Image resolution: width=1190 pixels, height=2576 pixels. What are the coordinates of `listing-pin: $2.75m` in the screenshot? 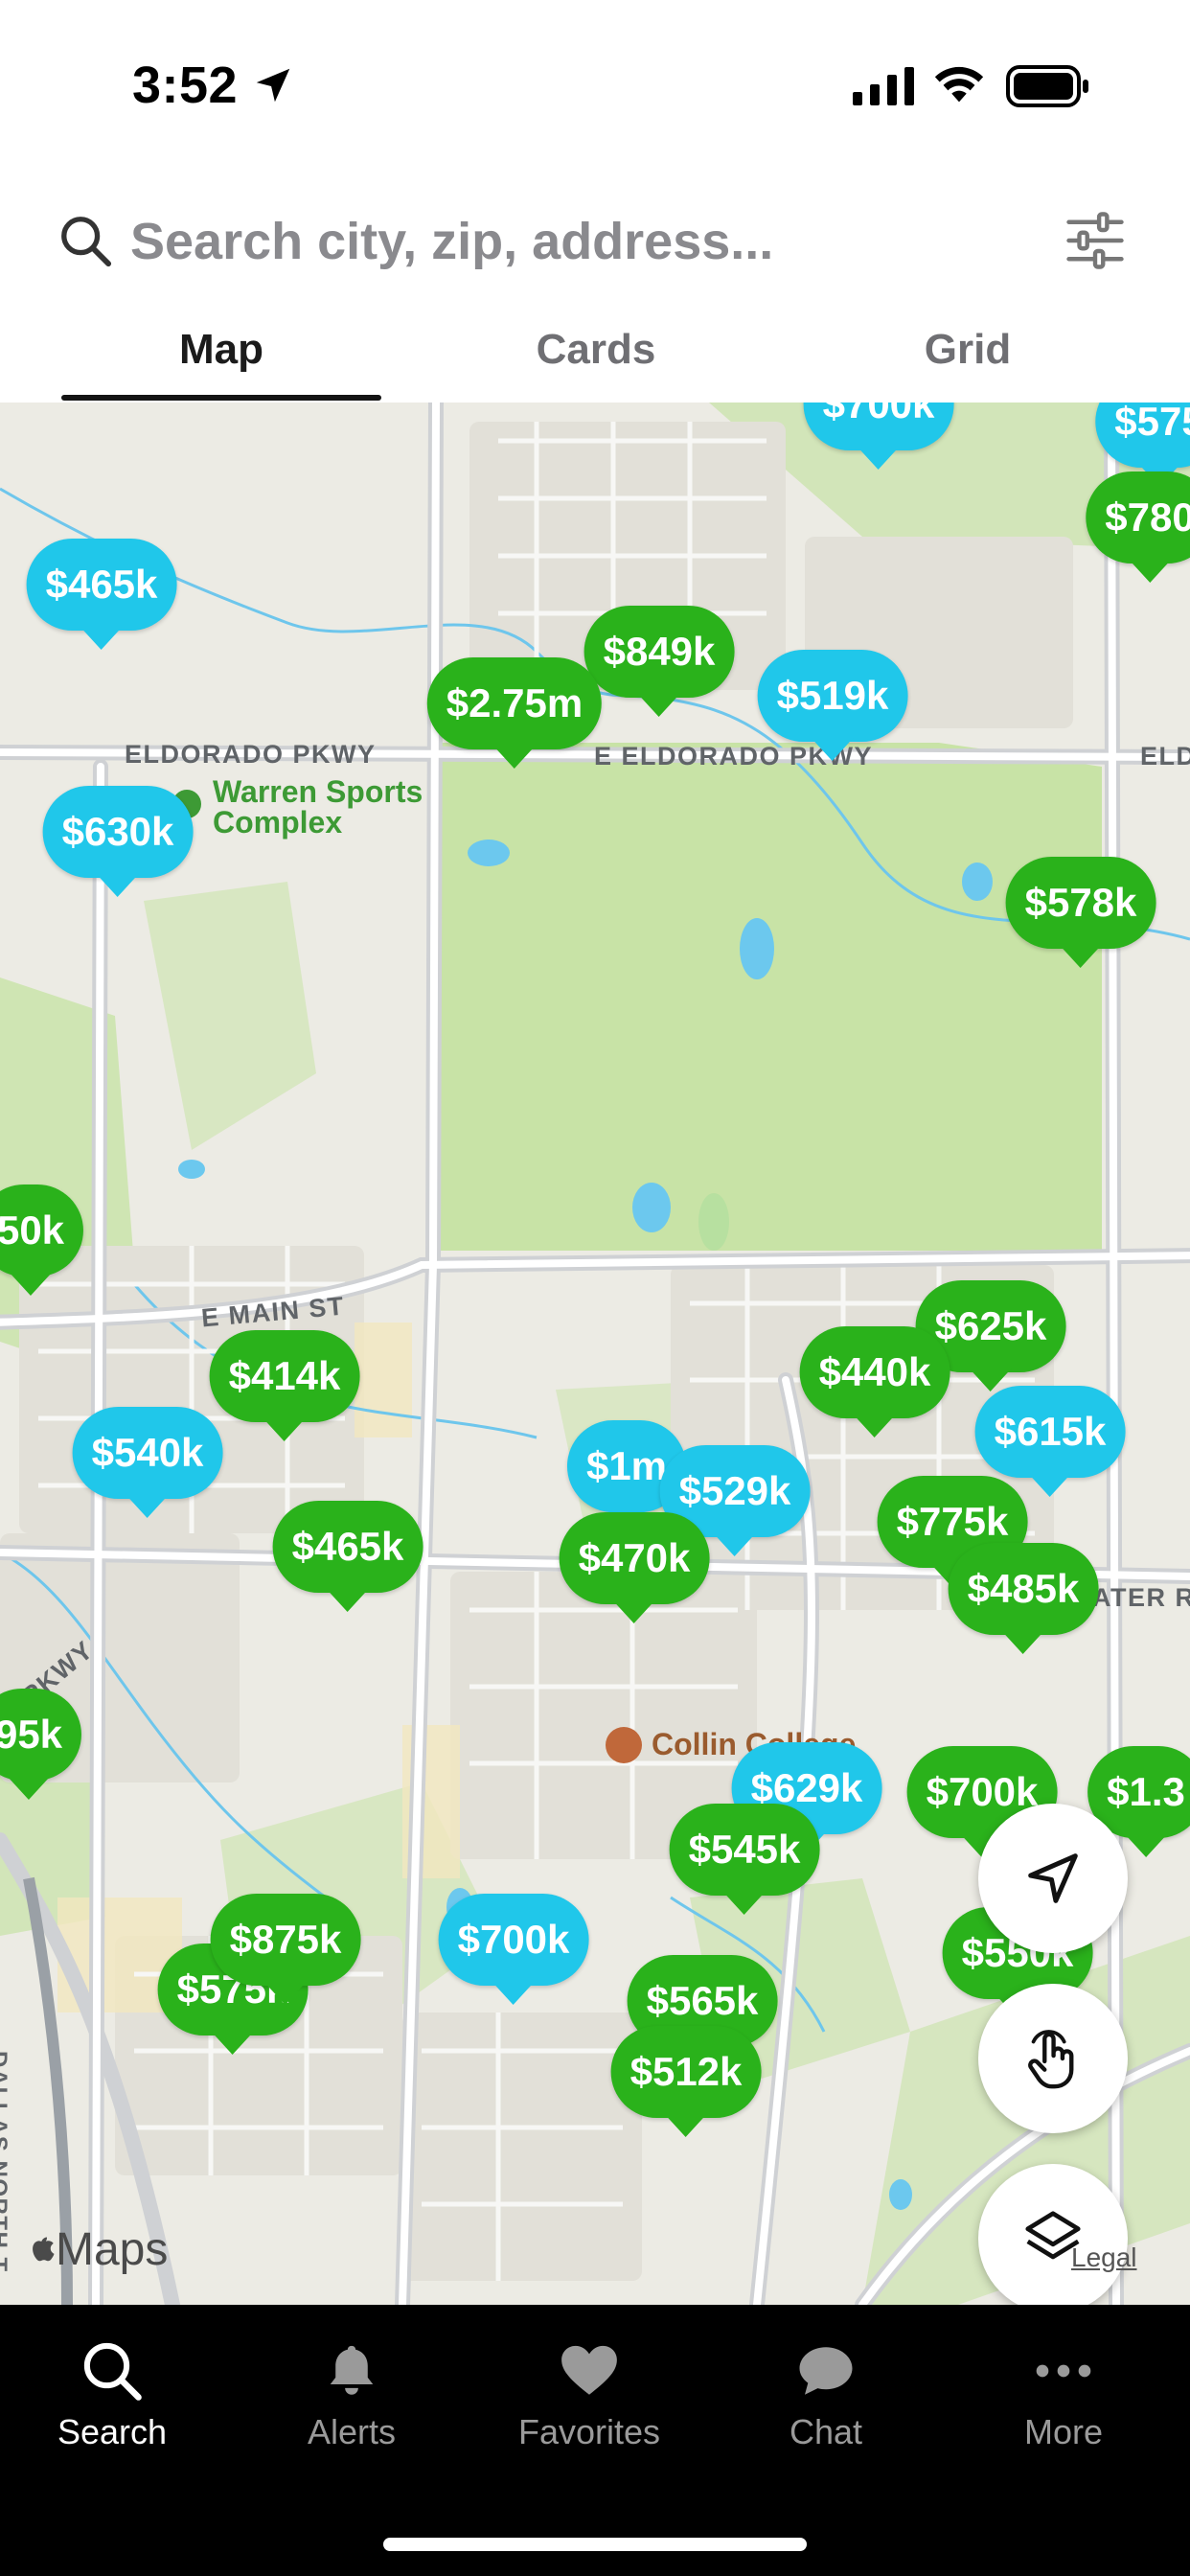 It's located at (514, 713).